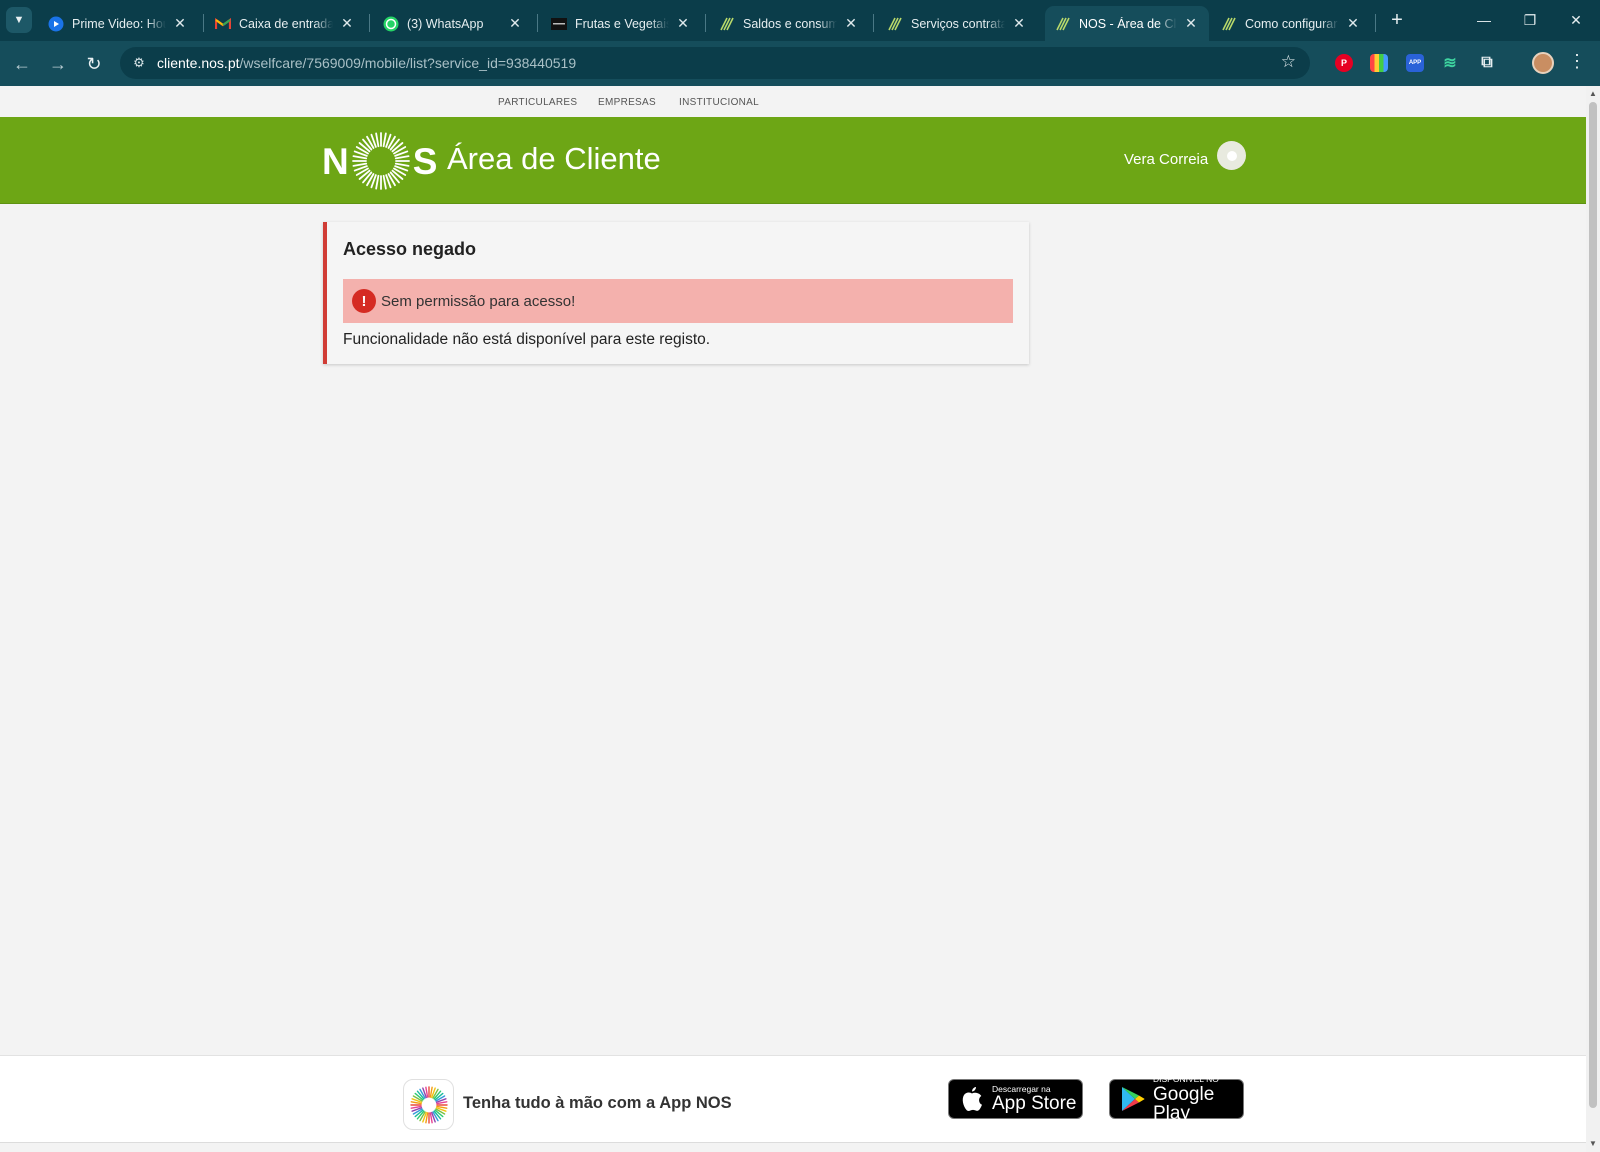  Describe the element at coordinates (139, 63) in the screenshot. I see `site-info-icon: ⚙` at that location.